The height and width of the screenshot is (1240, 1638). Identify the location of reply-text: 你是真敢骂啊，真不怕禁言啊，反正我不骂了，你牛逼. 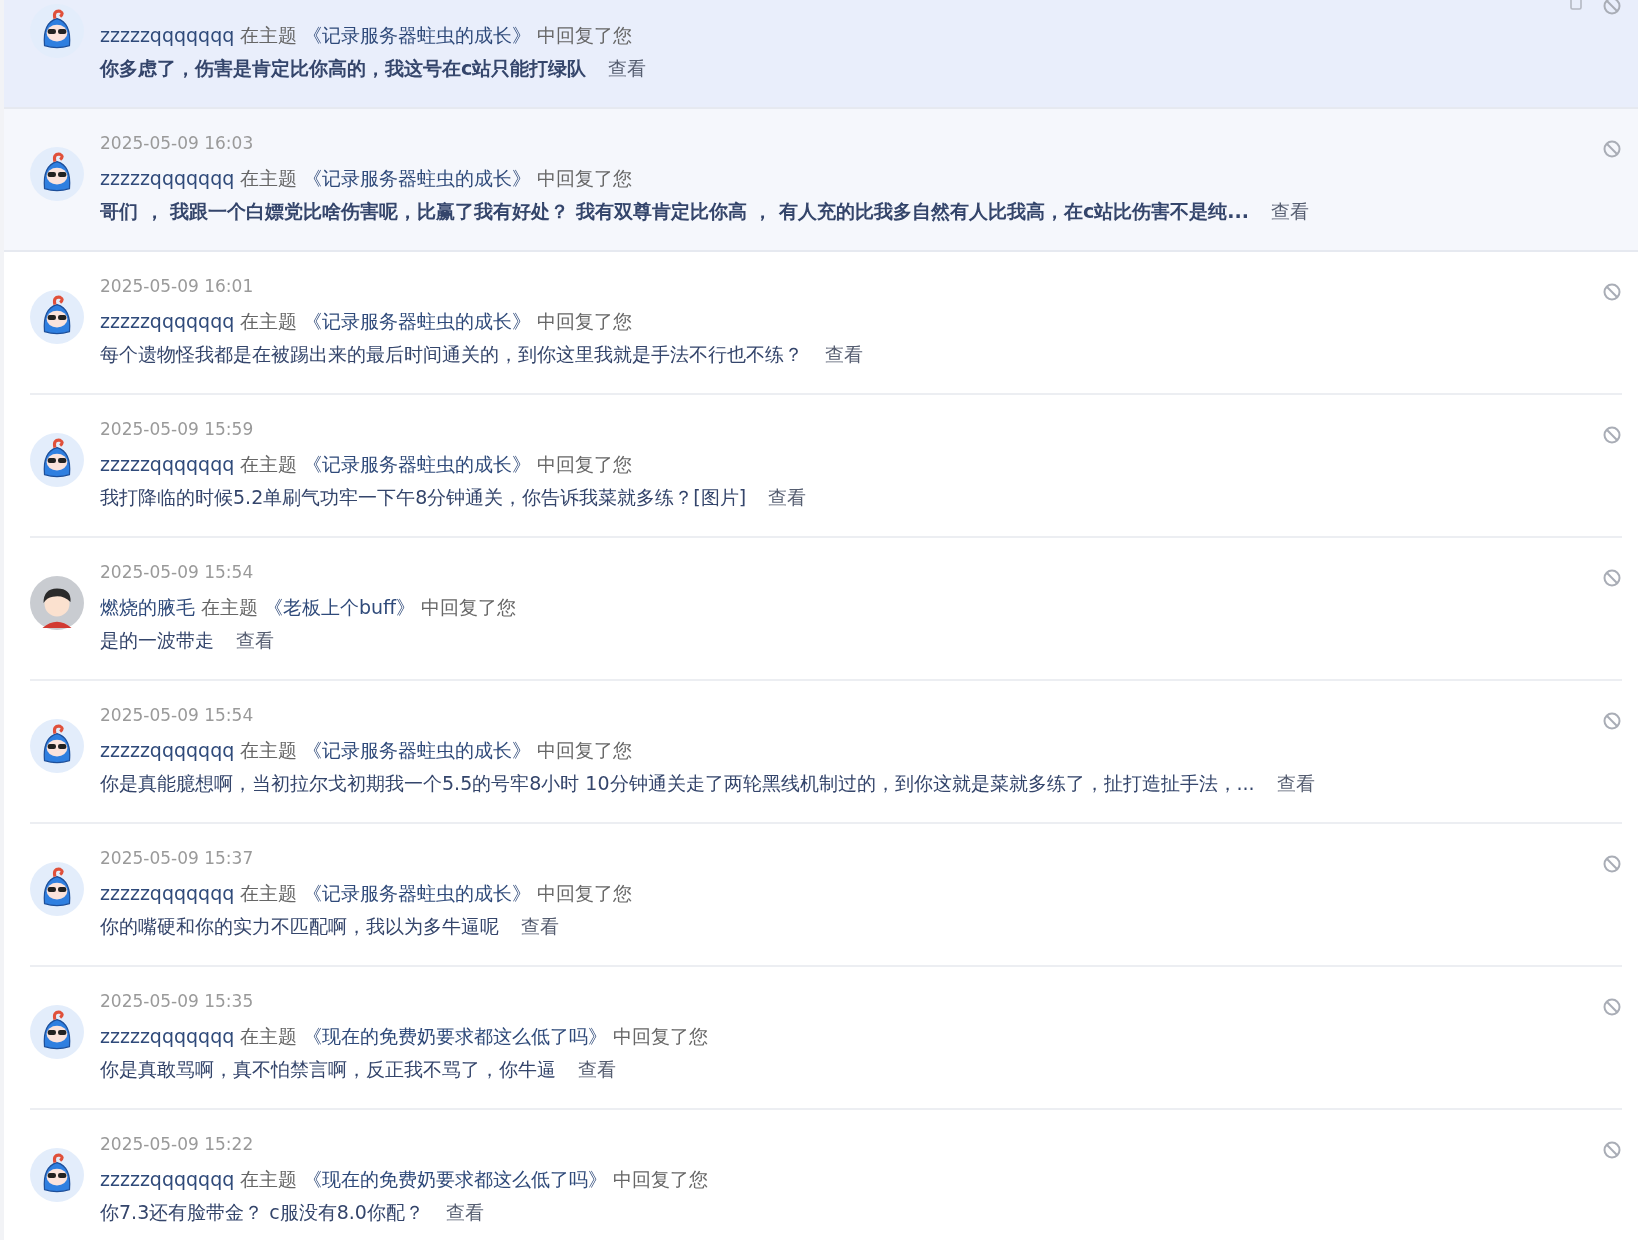
(328, 1069).